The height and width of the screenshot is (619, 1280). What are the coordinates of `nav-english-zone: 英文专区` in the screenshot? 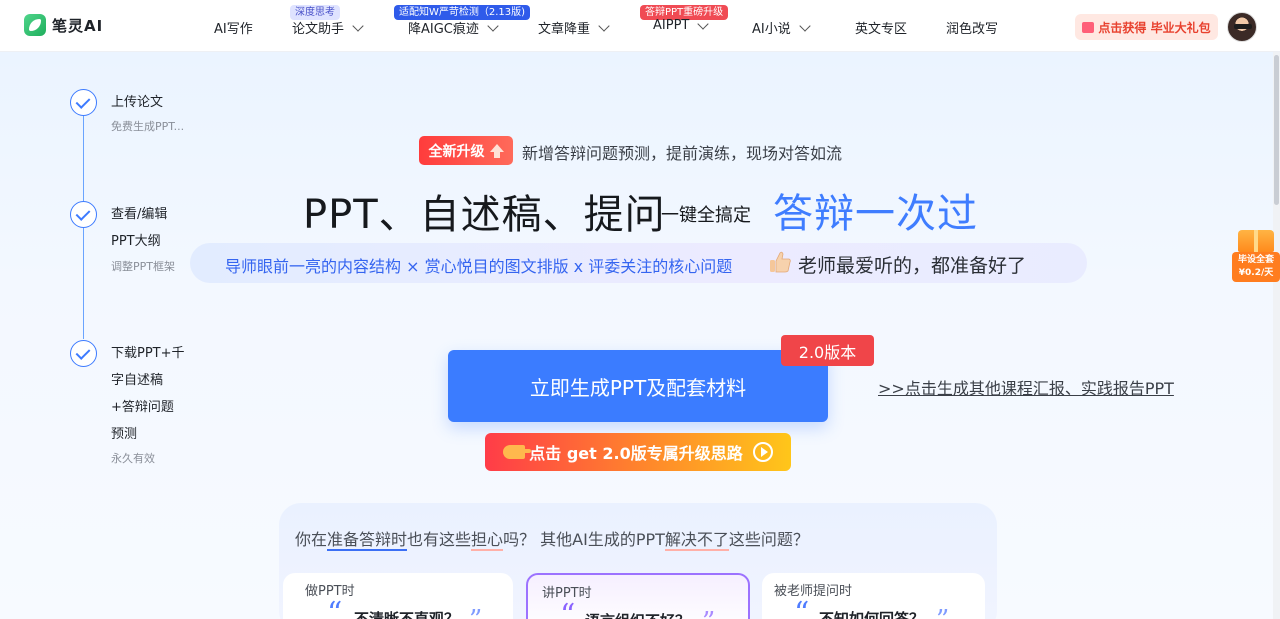 It's located at (881, 27).